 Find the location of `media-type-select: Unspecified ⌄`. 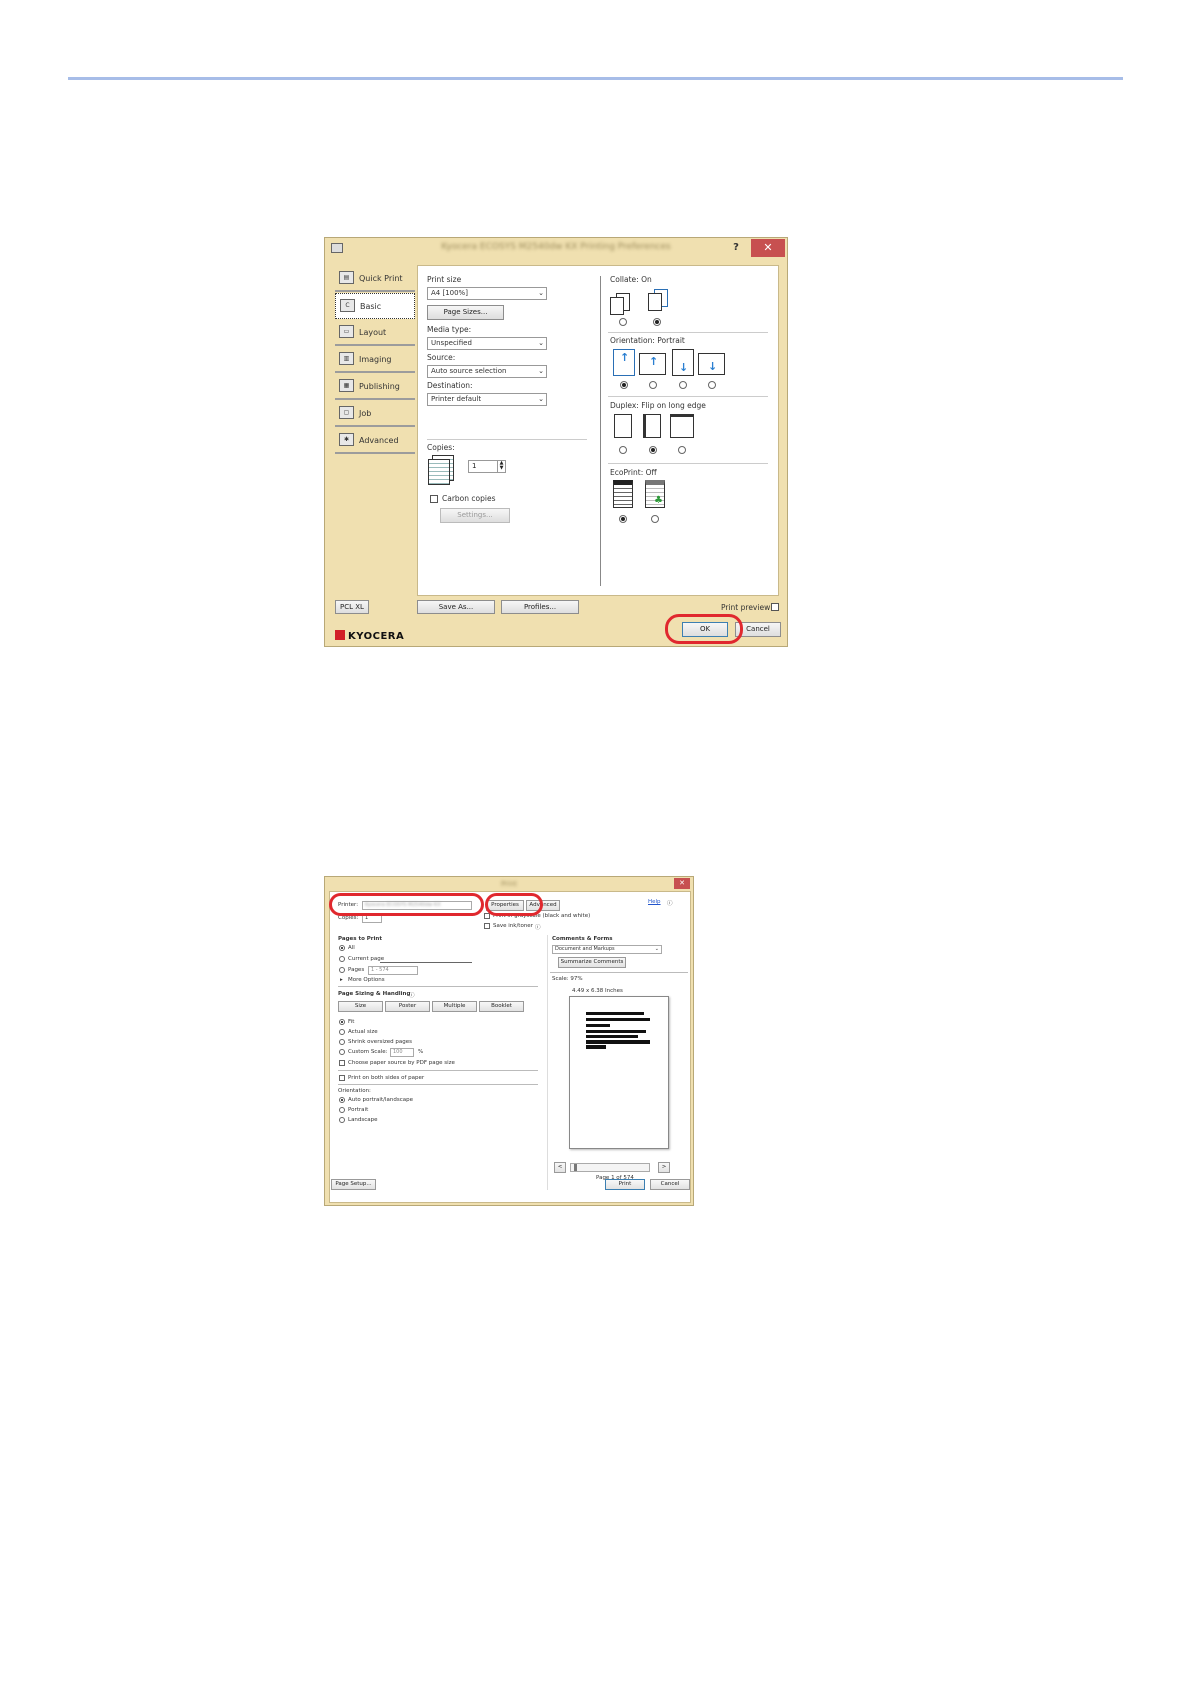

media-type-select: Unspecified ⌄ is located at coordinates (487, 343).